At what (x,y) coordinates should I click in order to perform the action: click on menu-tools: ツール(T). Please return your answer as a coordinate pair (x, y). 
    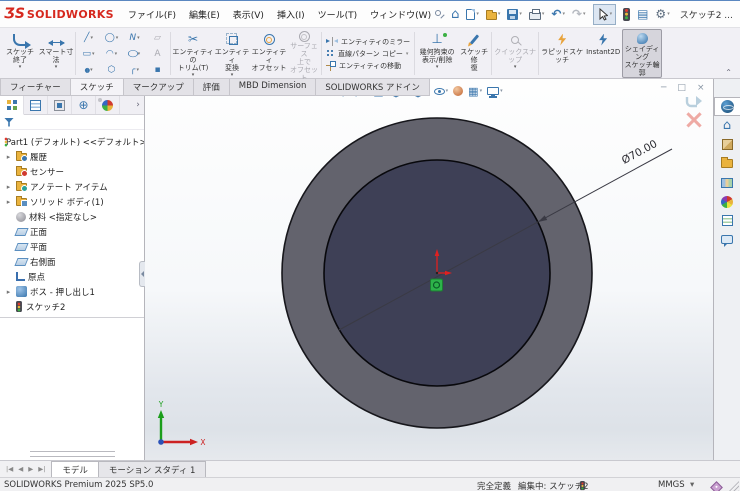
    Looking at the image, I should click on (338, 14).